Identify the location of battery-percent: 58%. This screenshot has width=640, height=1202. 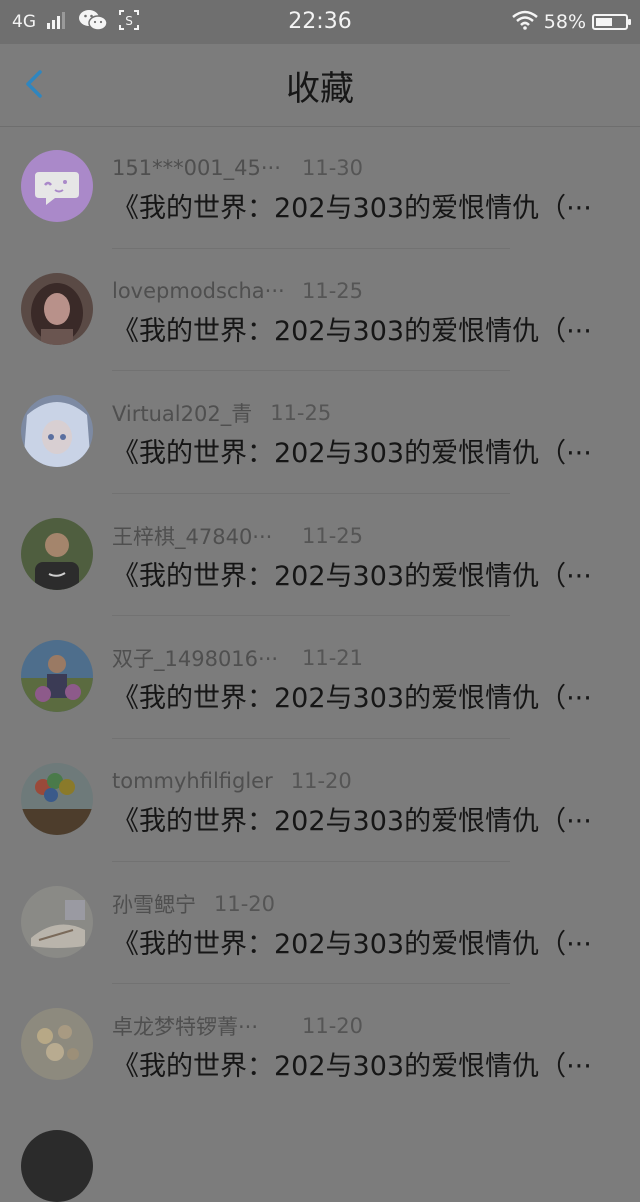
(564, 22).